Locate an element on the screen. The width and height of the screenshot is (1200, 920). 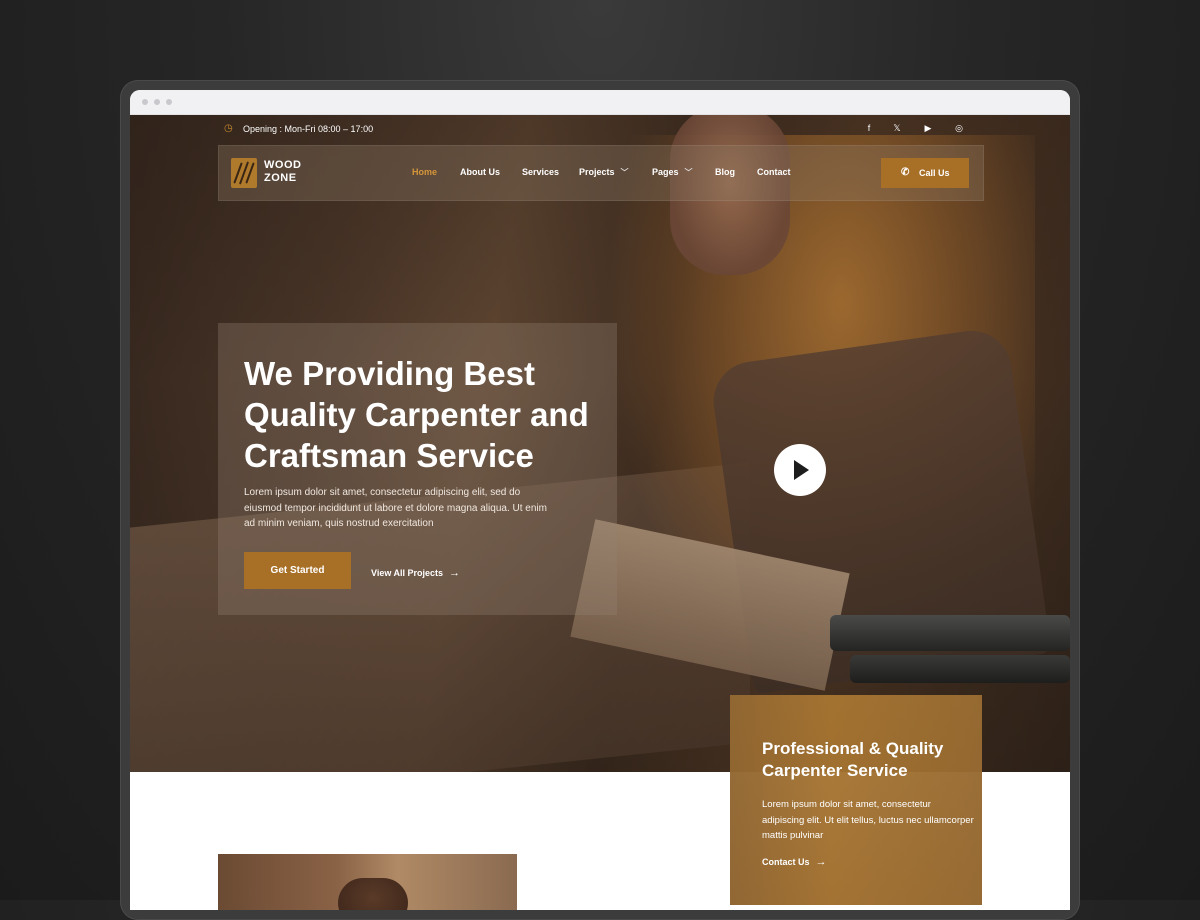
instagram-icon: ◎ is located at coordinates (959, 128).